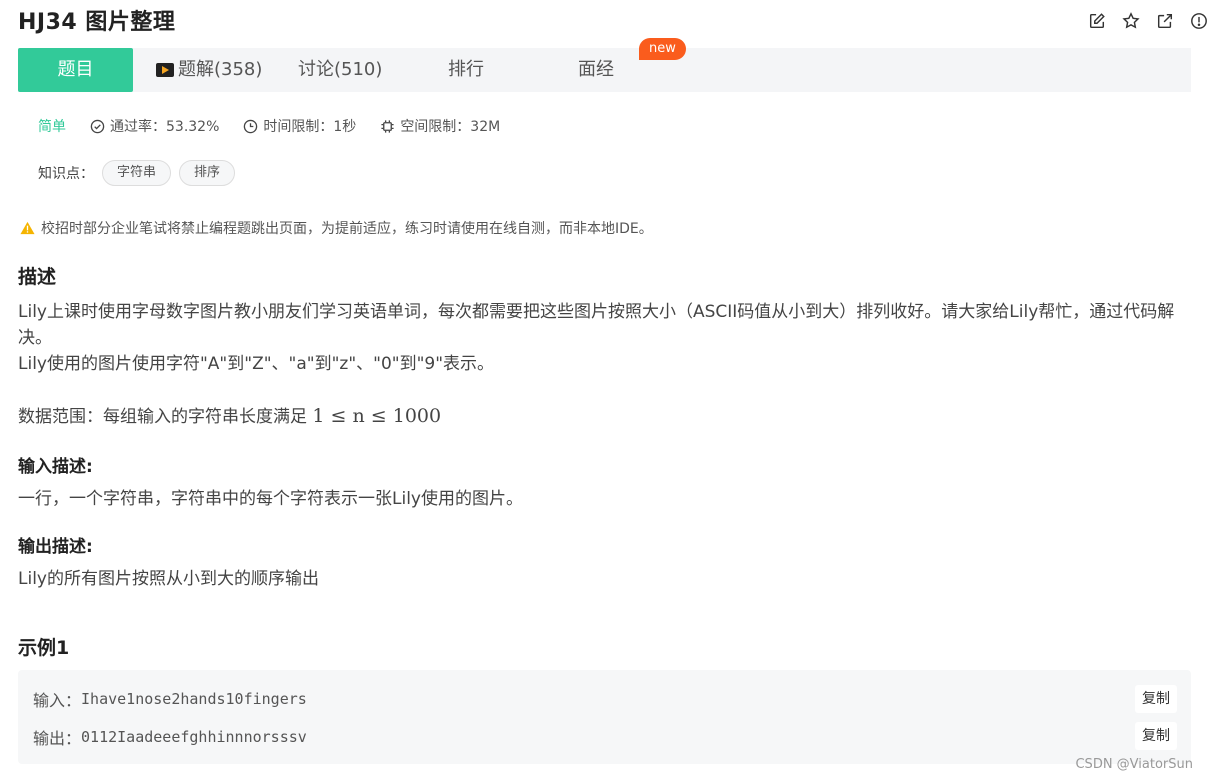 The width and height of the screenshot is (1209, 779). I want to click on input-description: 一行，一个字符串，字符串中的每个字符表示一张Lily使用的图片。, so click(270, 499).